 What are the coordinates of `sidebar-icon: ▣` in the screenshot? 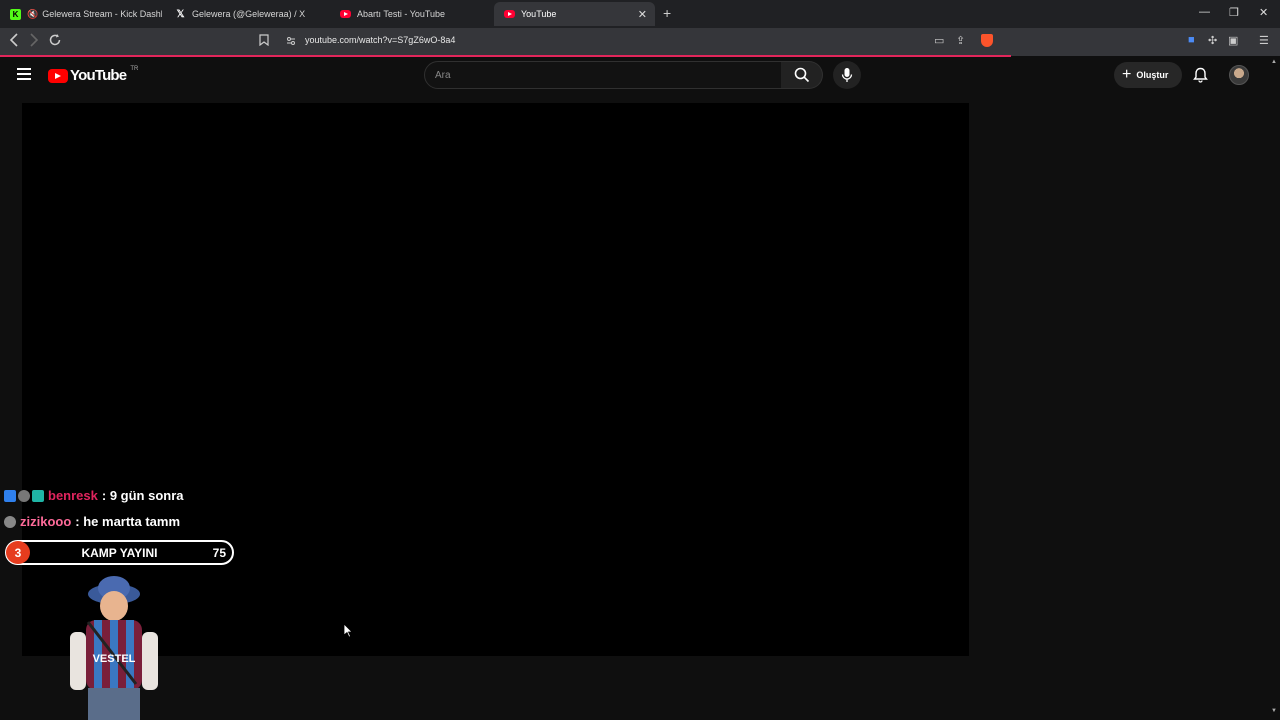 It's located at (1233, 40).